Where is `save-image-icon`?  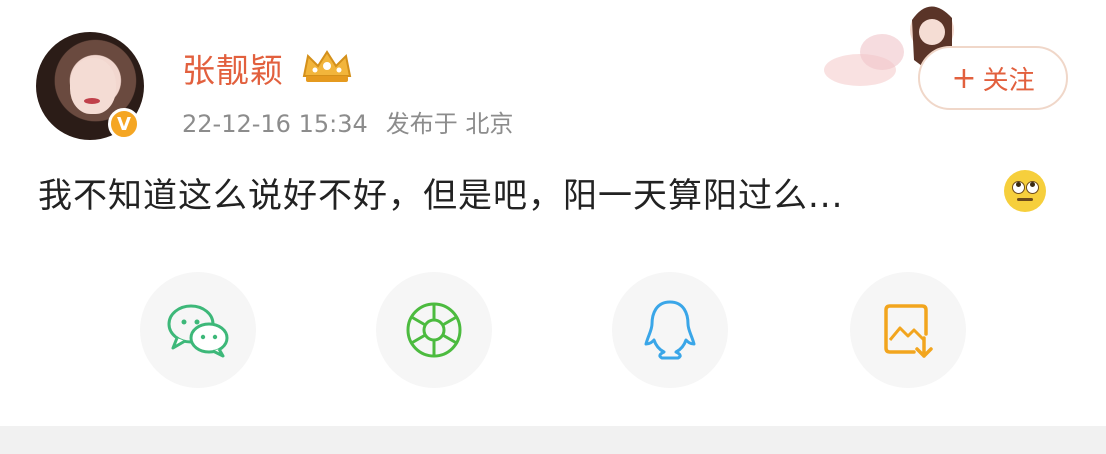 save-image-icon is located at coordinates (908, 331).